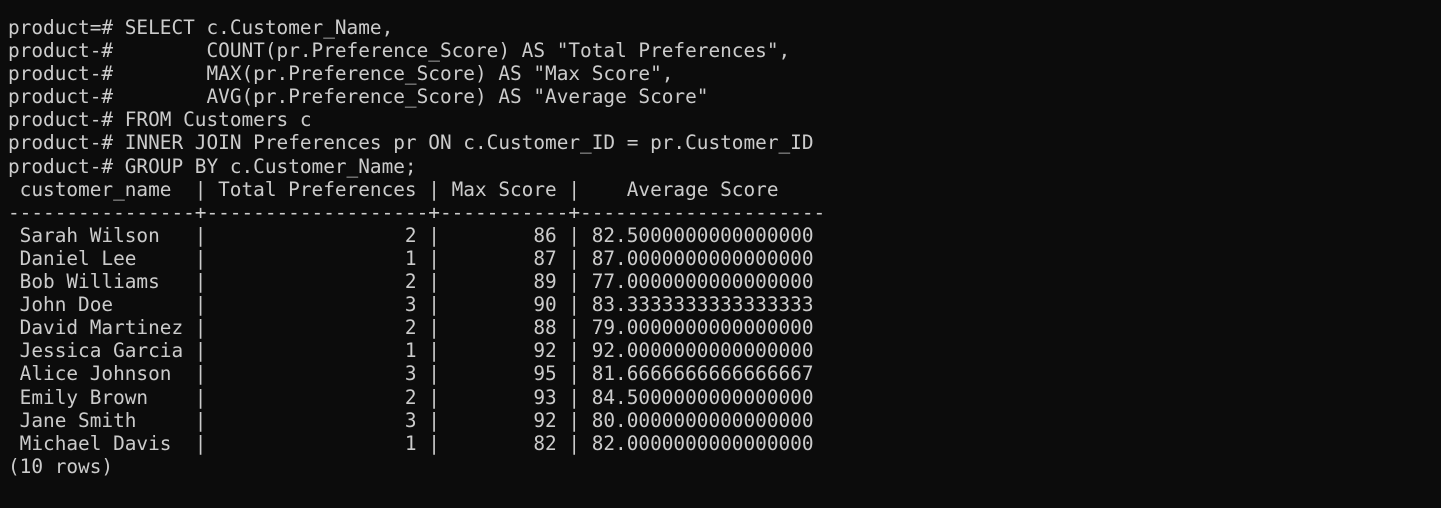  I want to click on query-text: SELECT c.Customer_Name,, so click(259, 27).